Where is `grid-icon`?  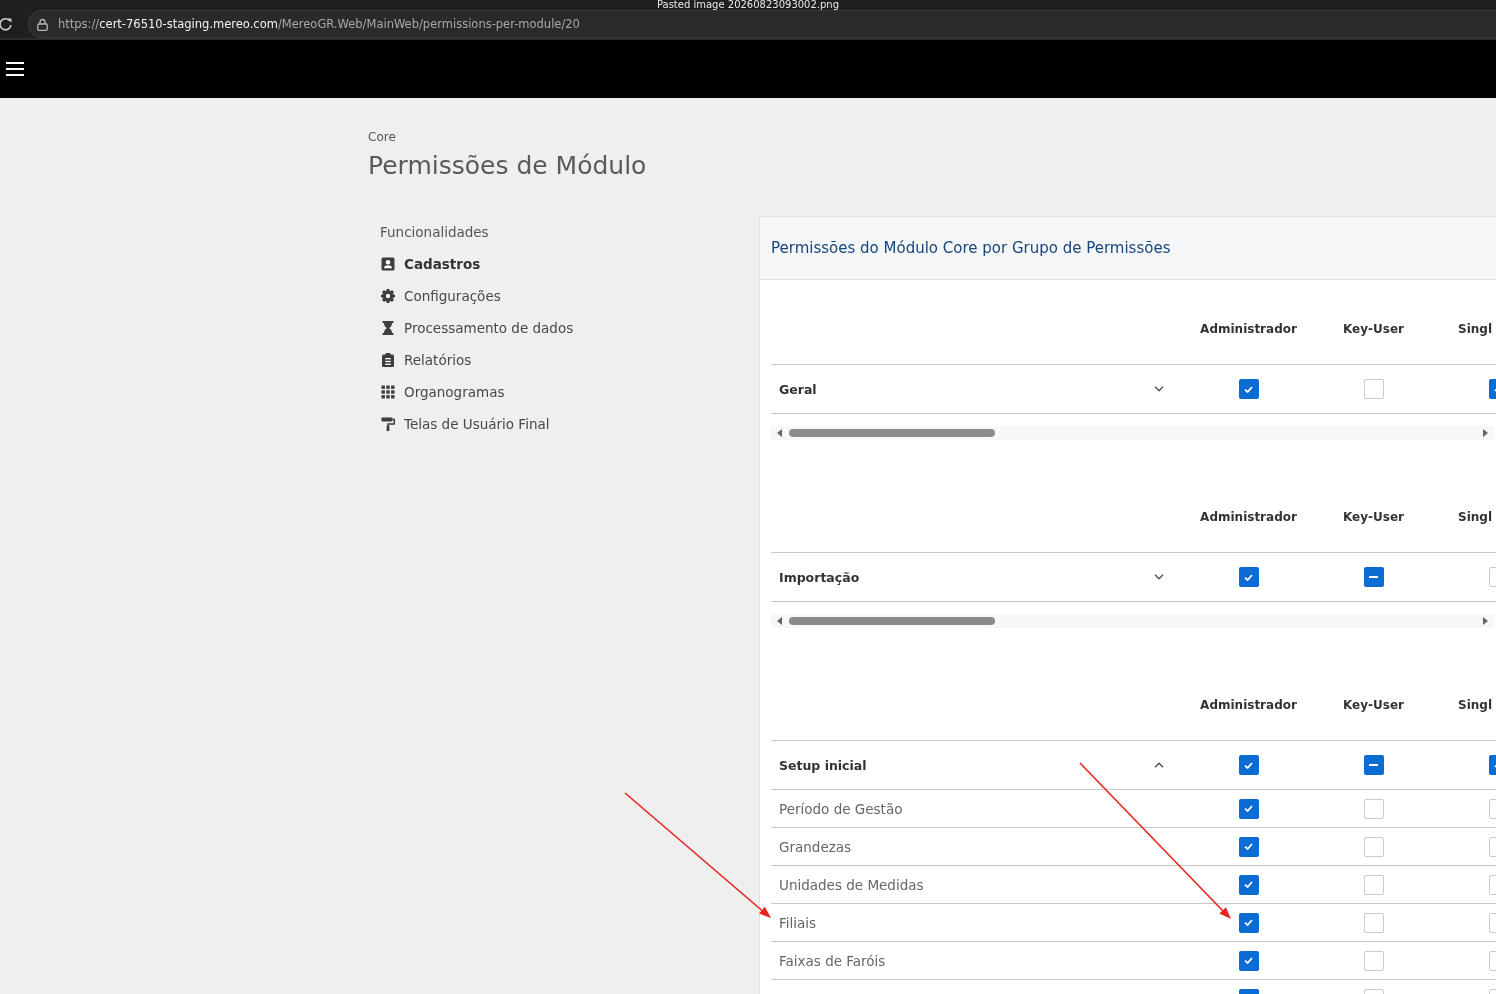 grid-icon is located at coordinates (388, 392).